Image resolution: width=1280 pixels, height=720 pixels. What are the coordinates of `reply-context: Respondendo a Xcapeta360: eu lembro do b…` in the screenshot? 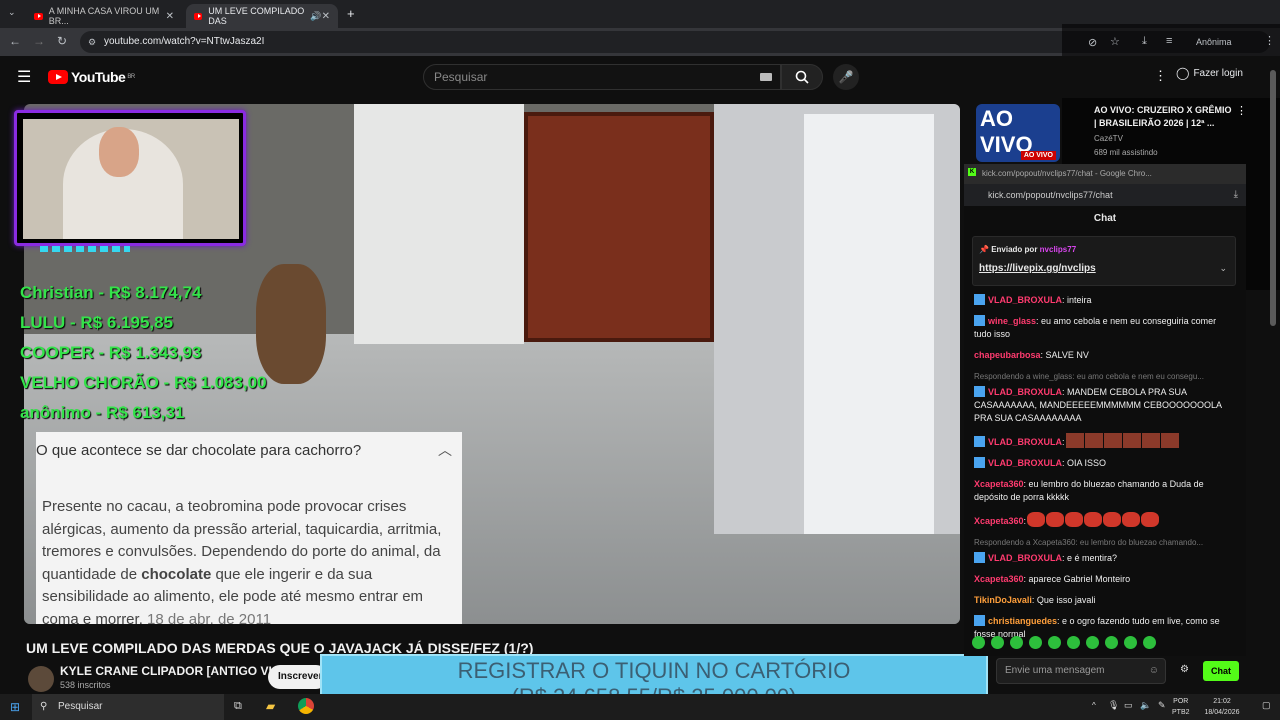 It's located at (1089, 542).